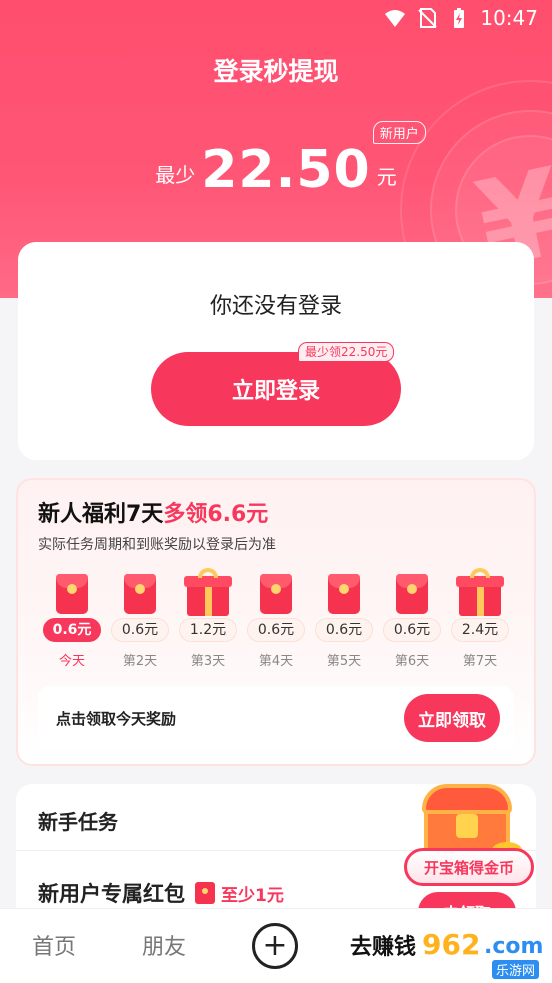 The width and height of the screenshot is (552, 983). I want to click on welfare-title: 新人福利7天多领6.6元, so click(153, 512).